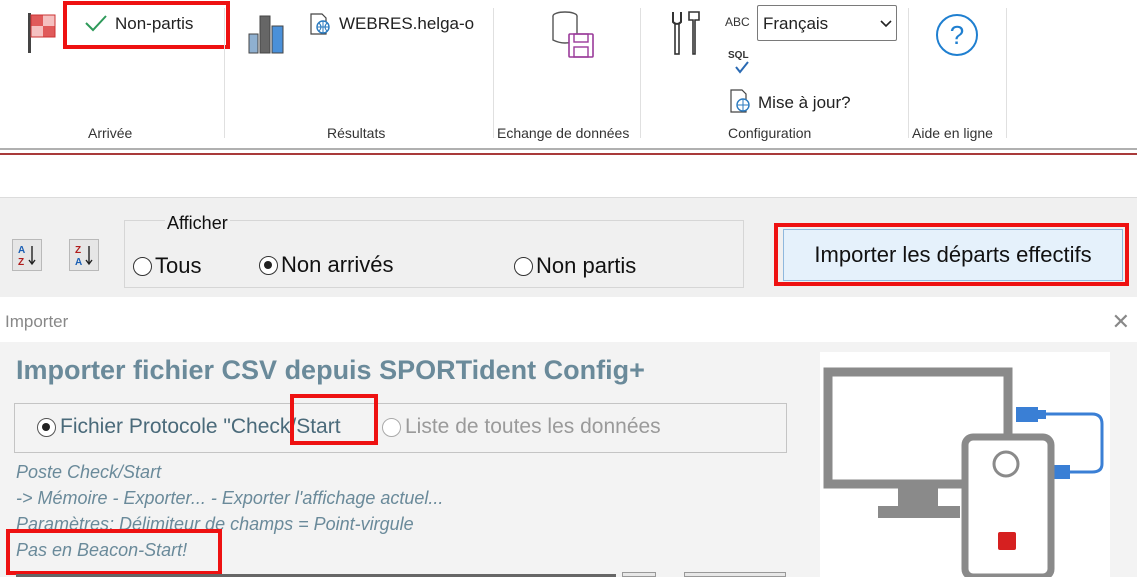 The height and width of the screenshot is (577, 1137). What do you see at coordinates (44, 33) in the screenshot?
I see `flag-icon` at bounding box center [44, 33].